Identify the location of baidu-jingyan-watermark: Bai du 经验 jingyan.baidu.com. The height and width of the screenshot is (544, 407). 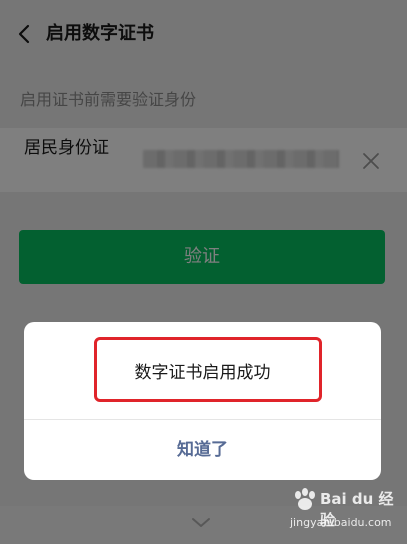
(346, 512).